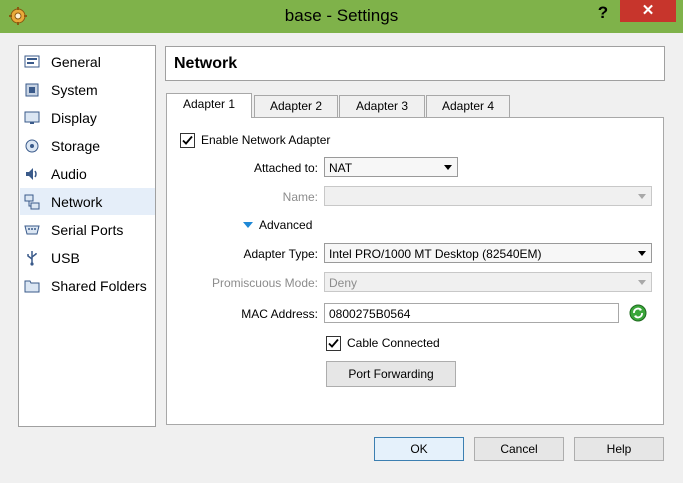 This screenshot has height=483, width=683. Describe the element at coordinates (206, 63) in the screenshot. I see `page-title: Network` at that location.